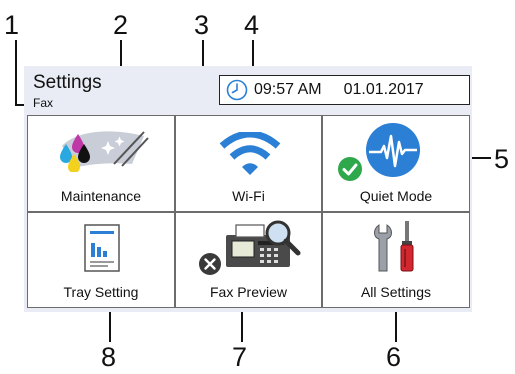 This screenshot has width=515, height=374. I want to click on tile-quiet-mode: Quiet Mode, so click(396, 163).